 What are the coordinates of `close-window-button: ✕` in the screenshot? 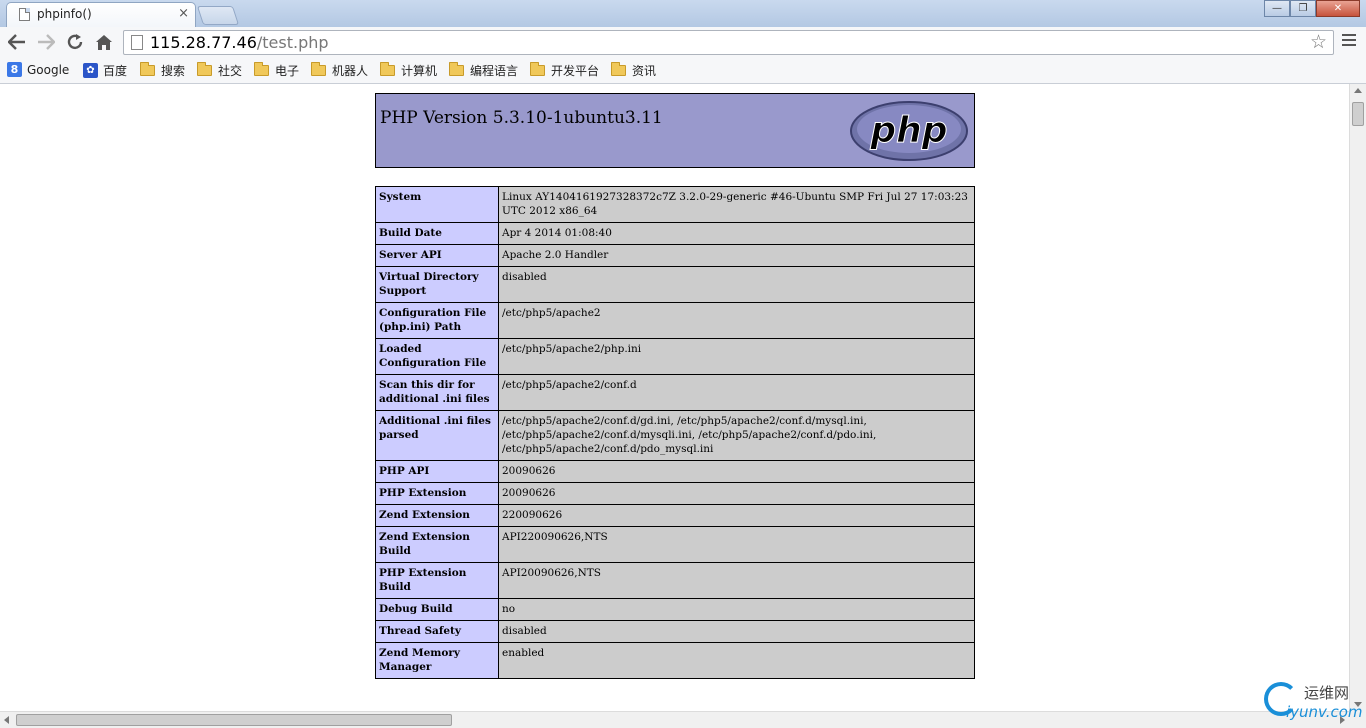 It's located at (1338, 8).